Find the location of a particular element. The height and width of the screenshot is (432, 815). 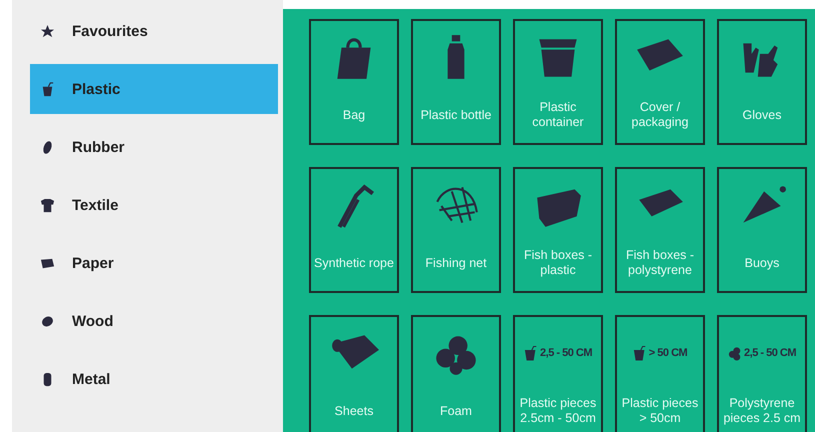

item-tile: Cover / packaging is located at coordinates (660, 82).